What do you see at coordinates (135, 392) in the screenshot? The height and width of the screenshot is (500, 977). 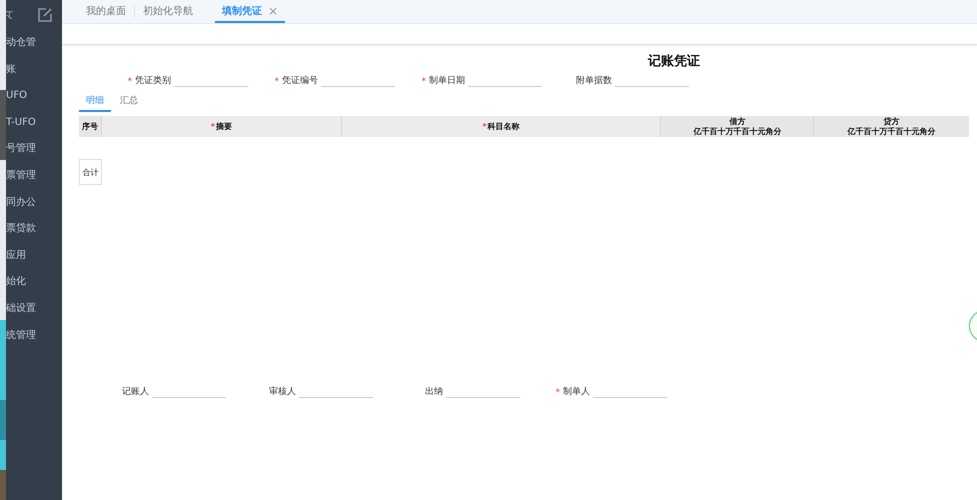 I see `field-label: 记账人` at bounding box center [135, 392].